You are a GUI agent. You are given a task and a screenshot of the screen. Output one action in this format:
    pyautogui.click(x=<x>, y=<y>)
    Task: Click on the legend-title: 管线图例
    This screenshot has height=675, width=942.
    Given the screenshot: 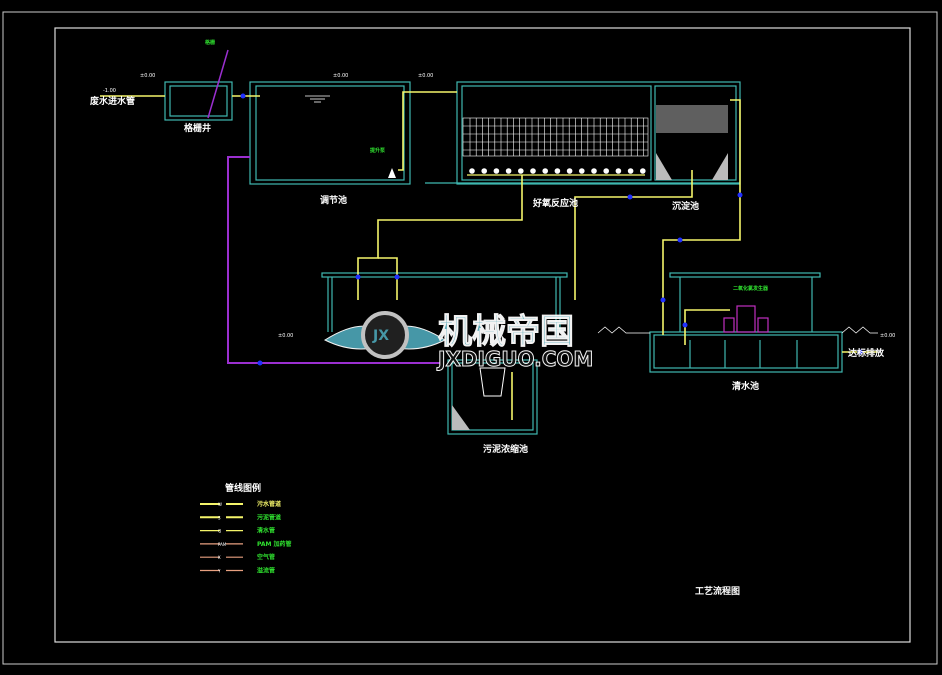 What is the action you would take?
    pyautogui.click(x=243, y=488)
    